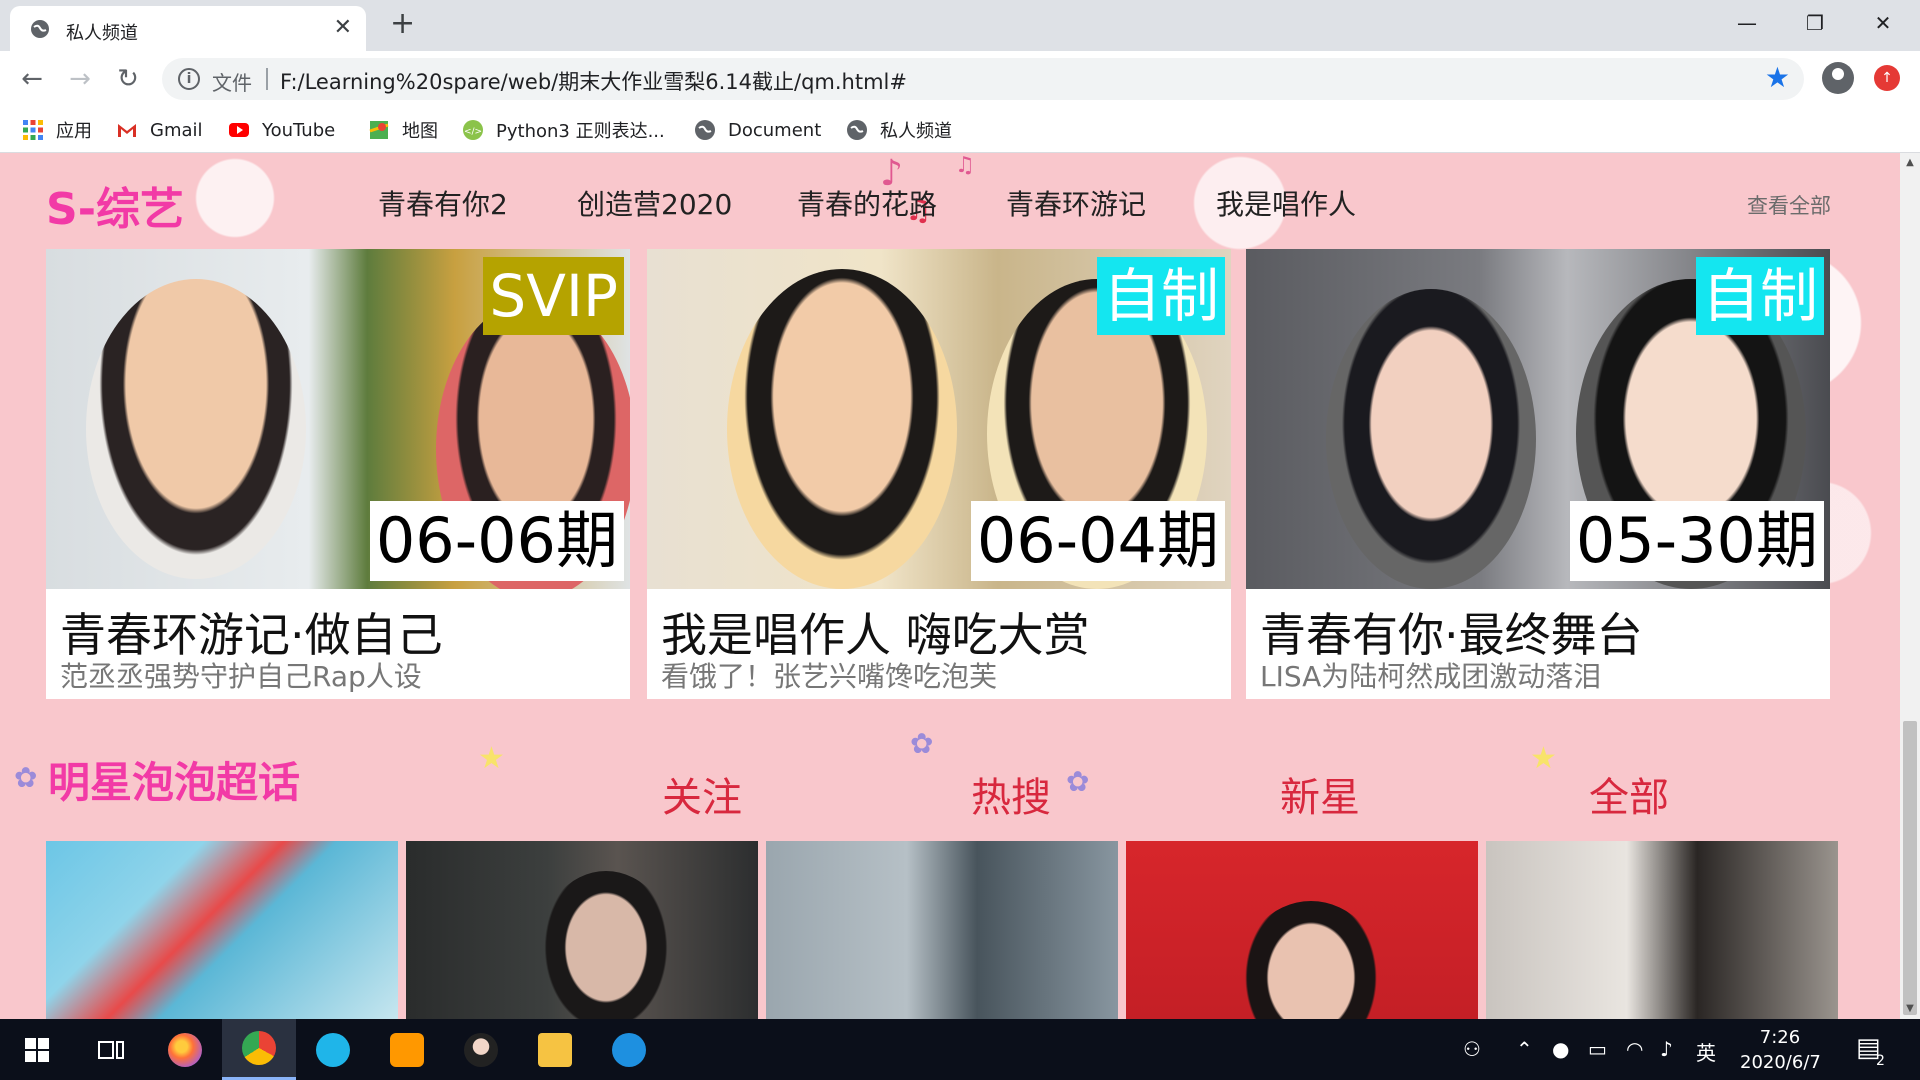 The image size is (1920, 1080). What do you see at coordinates (654, 203) in the screenshot?
I see `variety-nav-link: 创造营2020` at bounding box center [654, 203].